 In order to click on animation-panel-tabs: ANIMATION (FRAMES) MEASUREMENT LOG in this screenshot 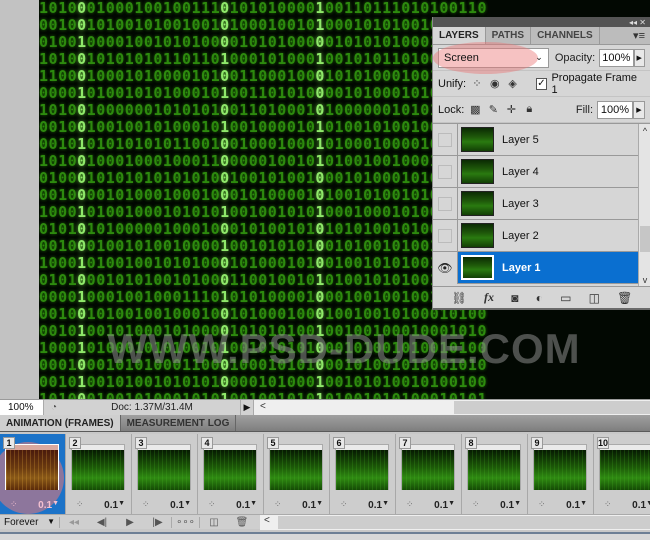, I will do `click(325, 423)`.